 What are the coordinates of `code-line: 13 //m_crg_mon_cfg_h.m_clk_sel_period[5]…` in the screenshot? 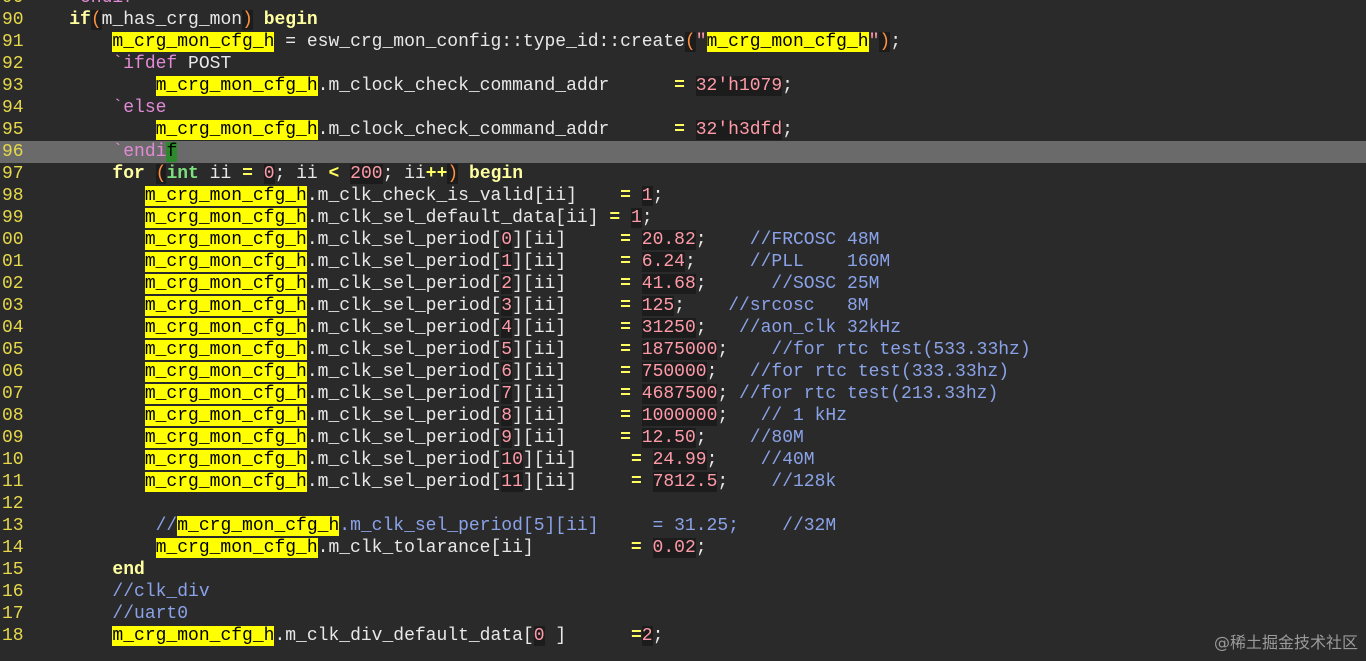 It's located at (683, 526).